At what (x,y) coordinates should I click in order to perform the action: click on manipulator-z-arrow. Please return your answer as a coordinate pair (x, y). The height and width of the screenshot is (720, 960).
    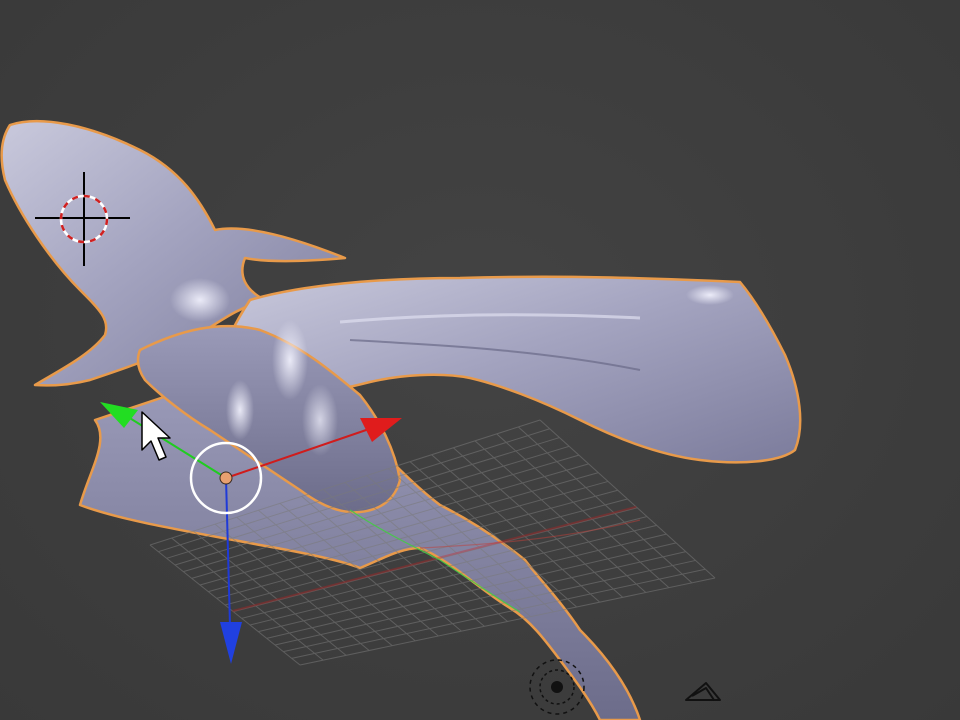
    Looking at the image, I should click on (231, 643).